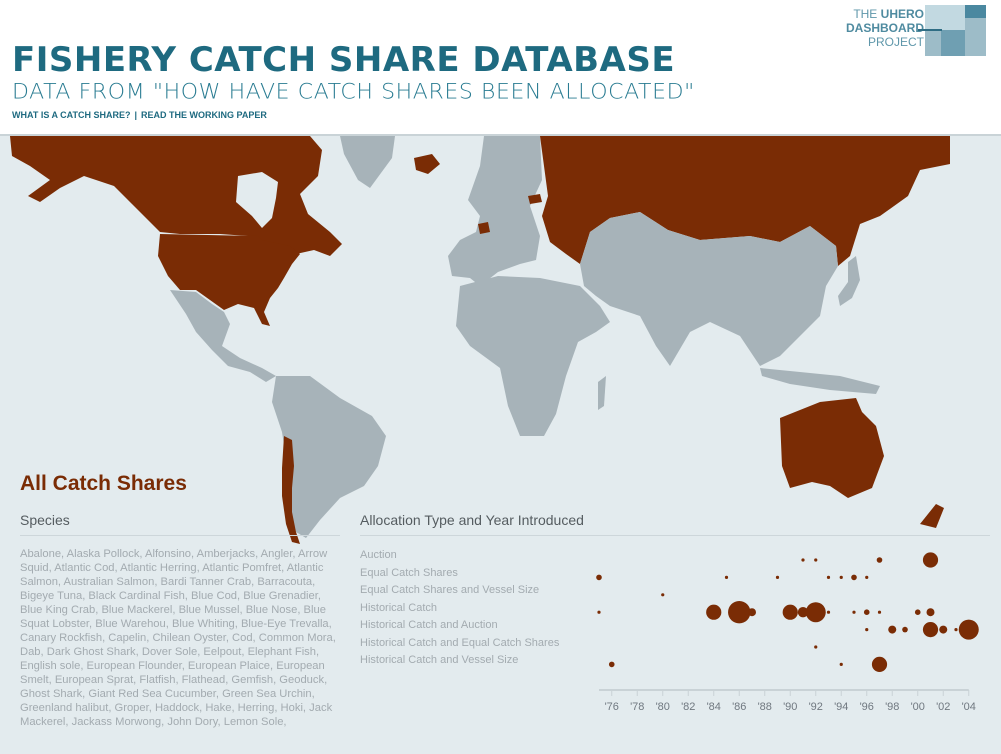  What do you see at coordinates (930, 630) in the screenshot?
I see `bubble-historical-catch-and-auction-2001` at bounding box center [930, 630].